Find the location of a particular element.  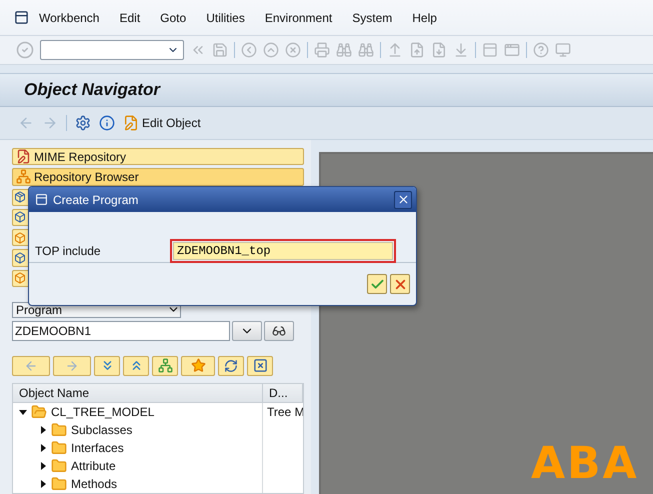

column-header: Object Name is located at coordinates (138, 393).